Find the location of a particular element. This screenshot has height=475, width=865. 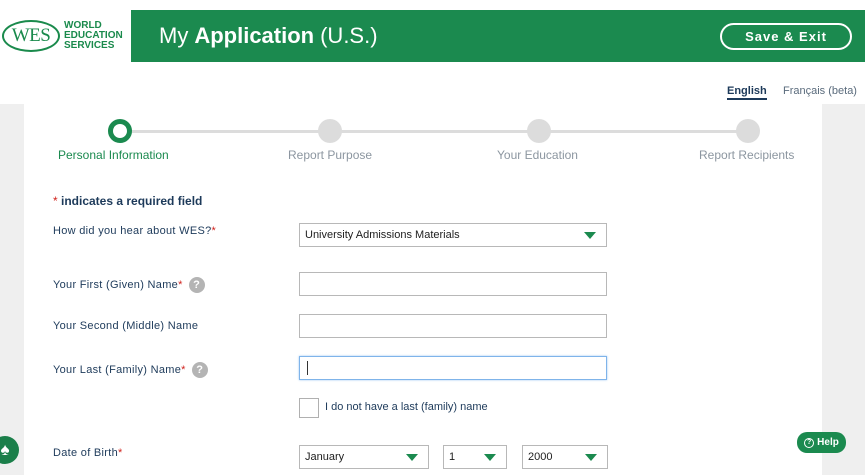

dob-label-text: Date of Birth is located at coordinates (86, 453).